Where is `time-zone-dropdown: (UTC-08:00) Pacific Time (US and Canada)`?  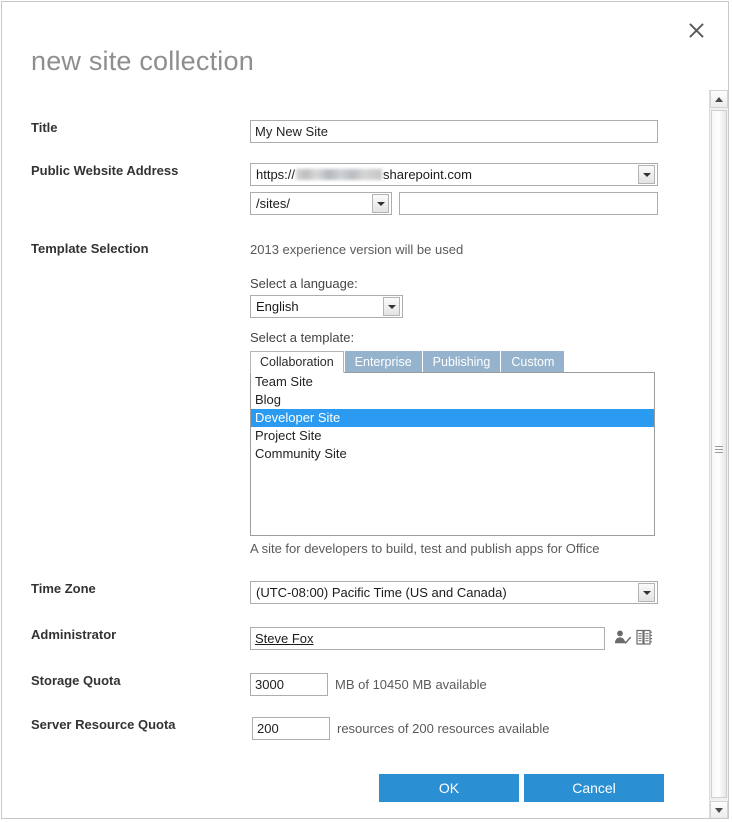 time-zone-dropdown: (UTC-08:00) Pacific Time (US and Canada) is located at coordinates (454, 592).